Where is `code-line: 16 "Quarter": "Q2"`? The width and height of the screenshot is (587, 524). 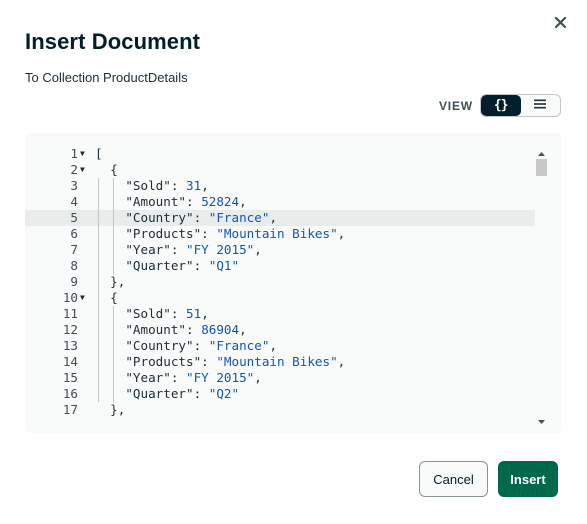 code-line: 16 "Quarter": "Q2" is located at coordinates (280, 394).